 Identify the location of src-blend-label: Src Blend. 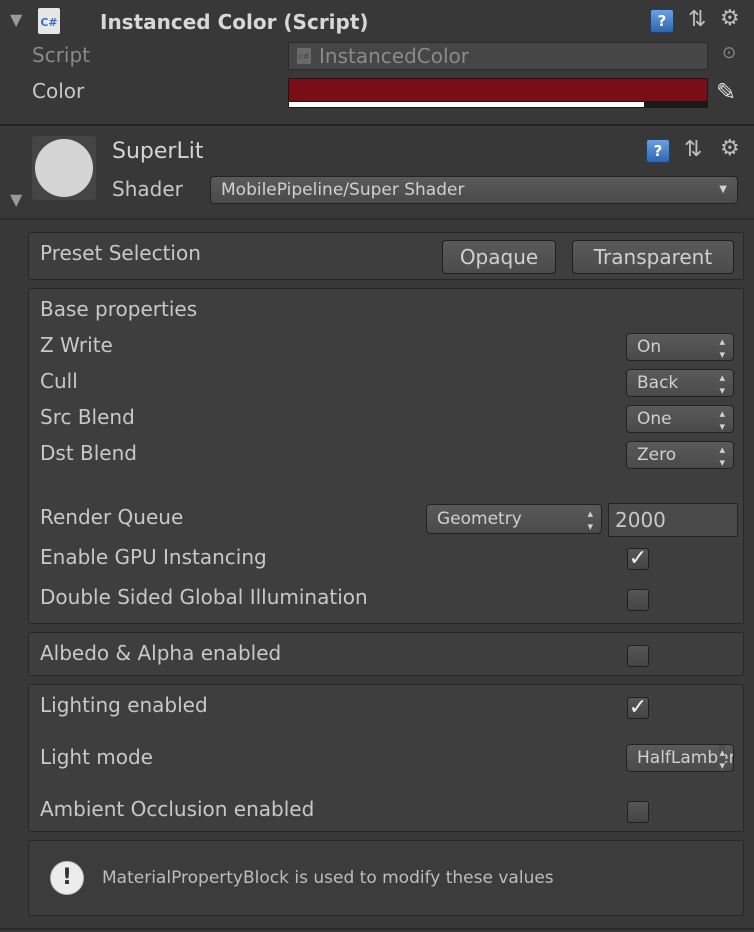
(87, 417).